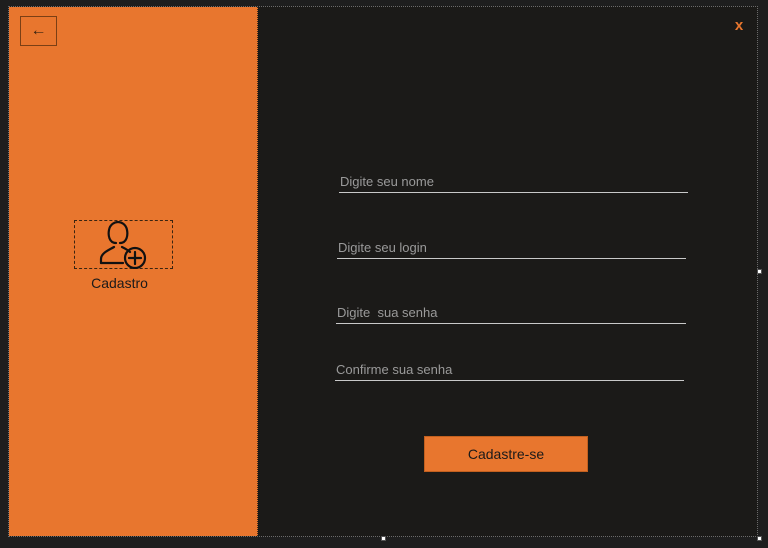 The width and height of the screenshot is (768, 548). I want to click on password-field-container, so click(512, 312).